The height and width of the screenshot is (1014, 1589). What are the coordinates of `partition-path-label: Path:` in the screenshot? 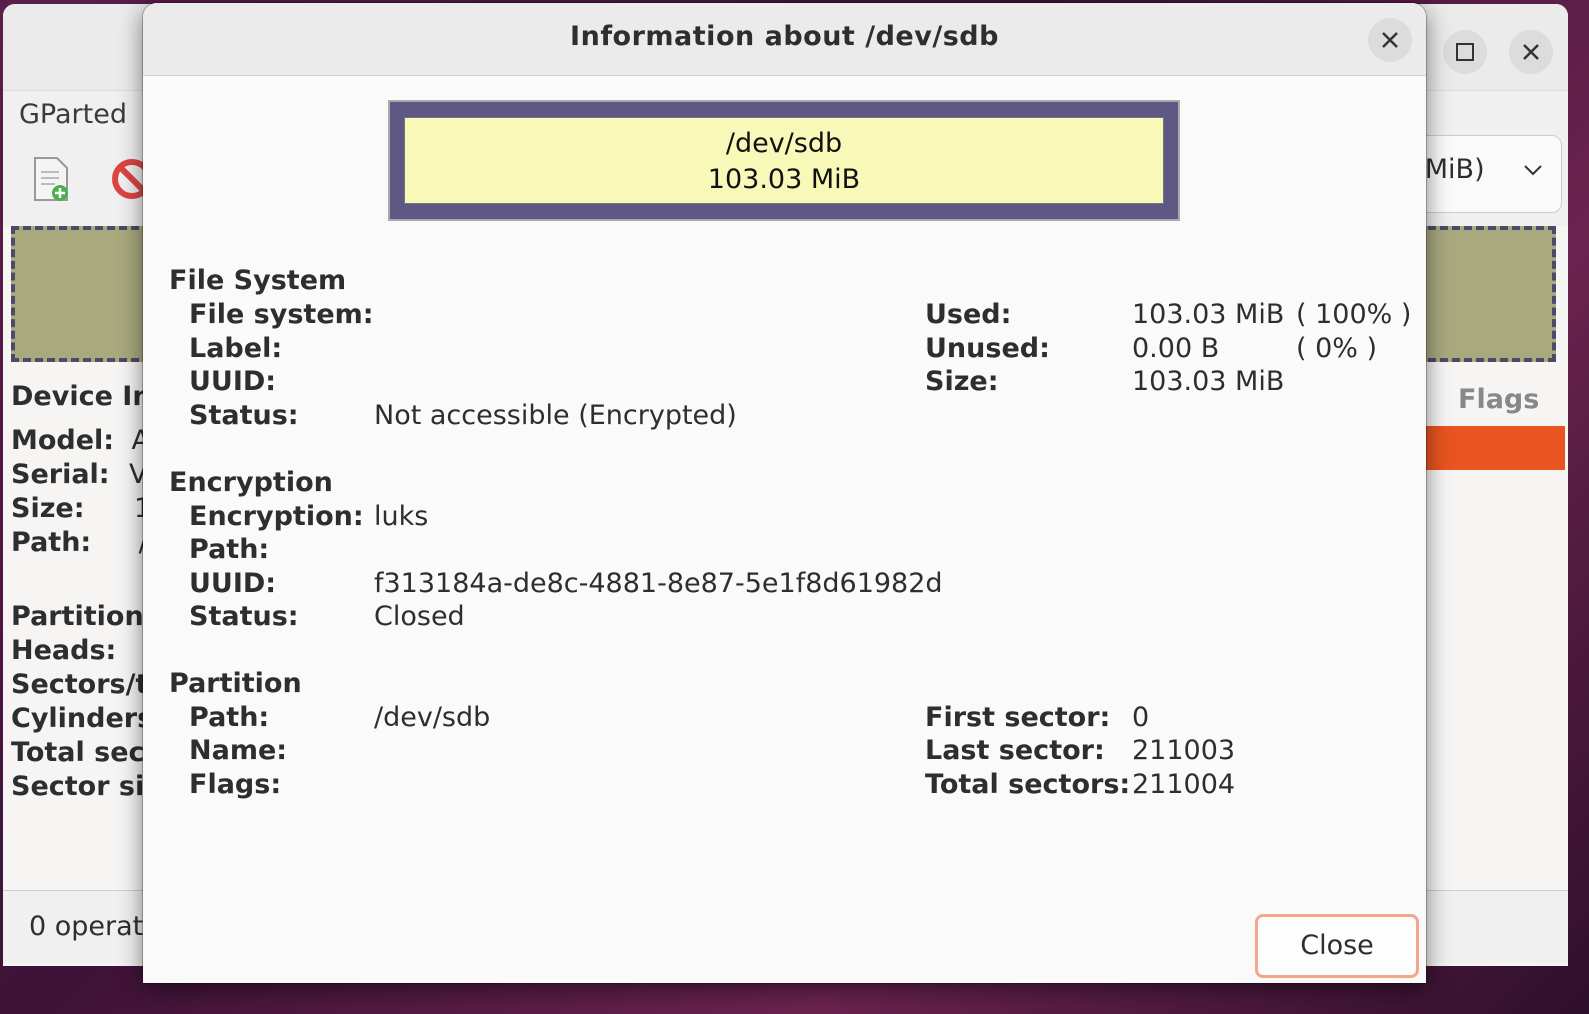 It's located at (229, 717).